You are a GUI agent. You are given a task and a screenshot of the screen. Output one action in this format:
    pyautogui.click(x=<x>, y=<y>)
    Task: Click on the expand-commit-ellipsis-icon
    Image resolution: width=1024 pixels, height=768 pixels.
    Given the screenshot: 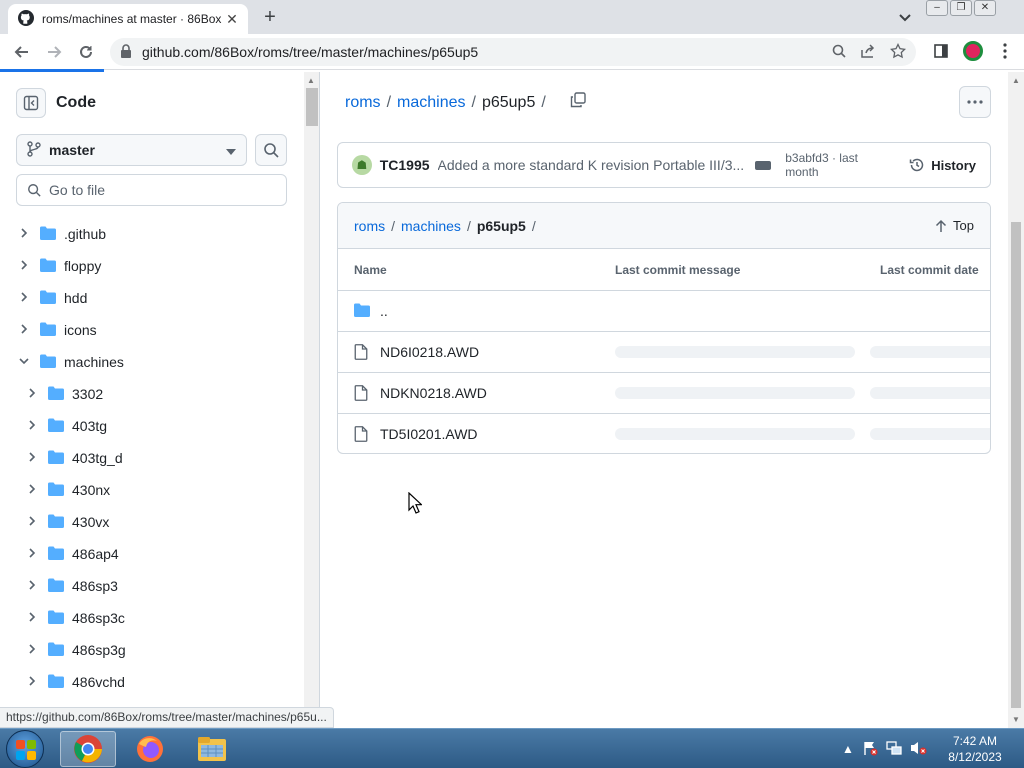 What is the action you would take?
    pyautogui.click(x=763, y=165)
    